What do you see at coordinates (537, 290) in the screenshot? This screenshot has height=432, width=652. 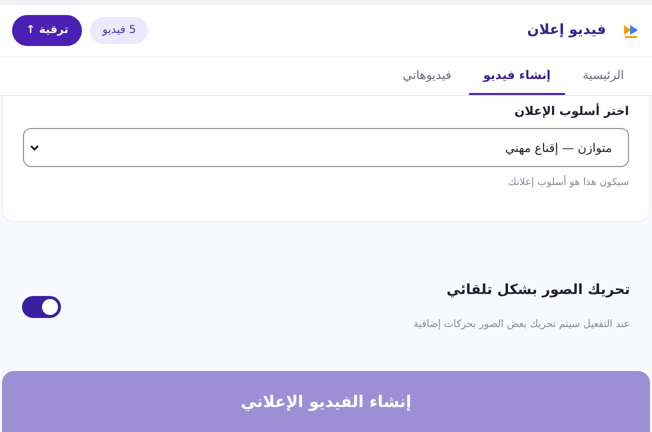 I see `animate-label: تحريك الصور بشكل تلقائي` at bounding box center [537, 290].